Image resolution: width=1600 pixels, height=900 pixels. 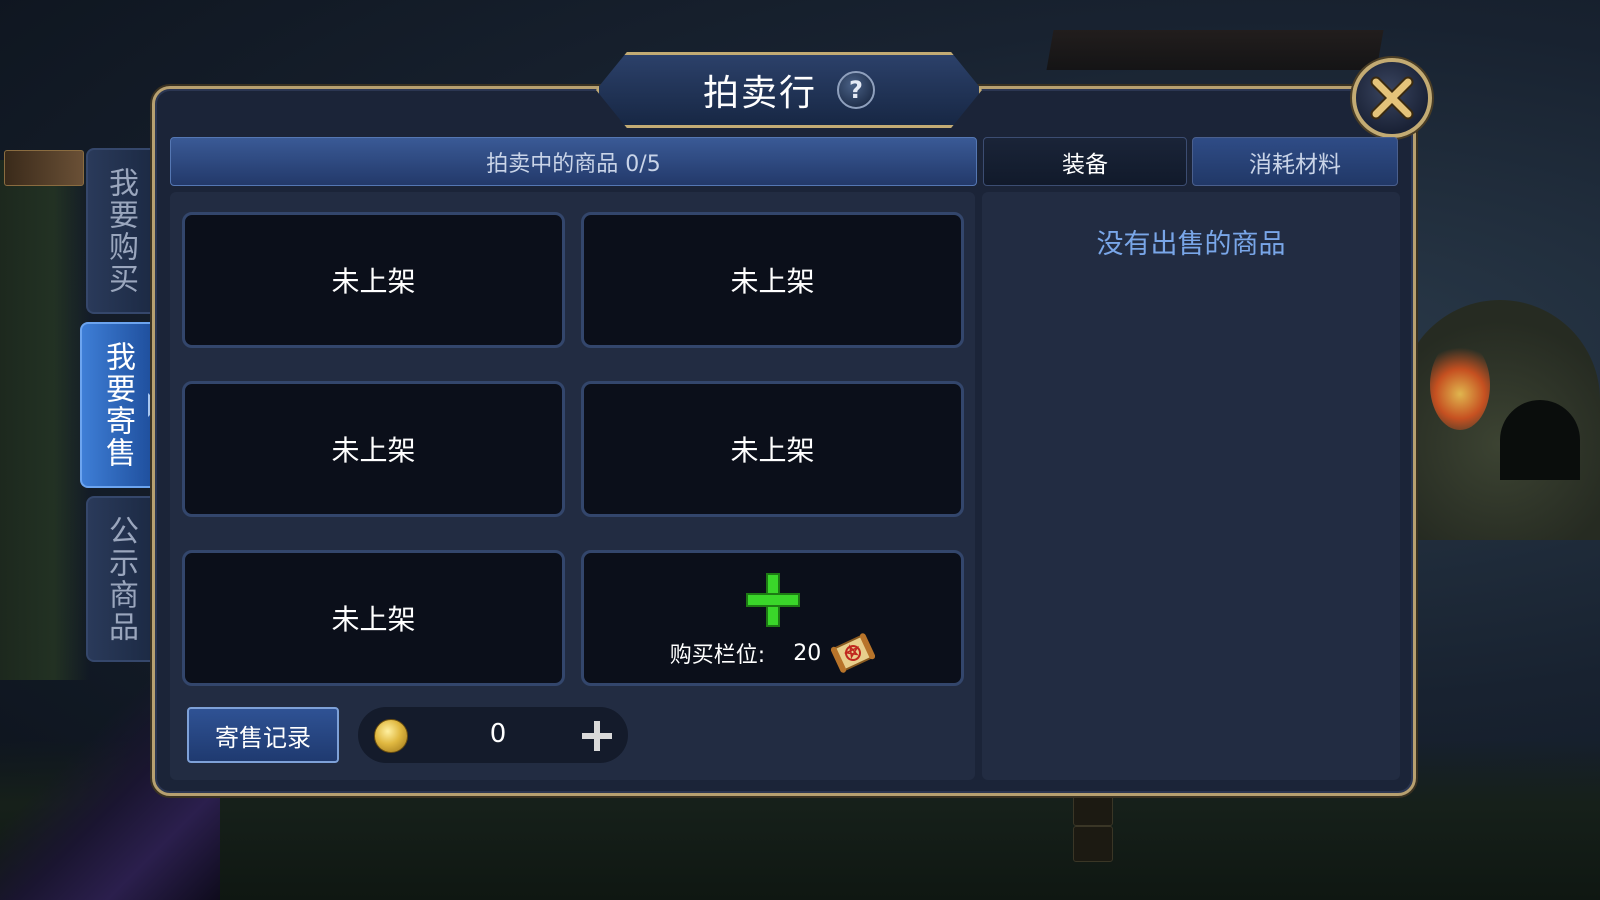 I want to click on buy-slot-button: 购买栏位: 20, so click(x=772, y=618).